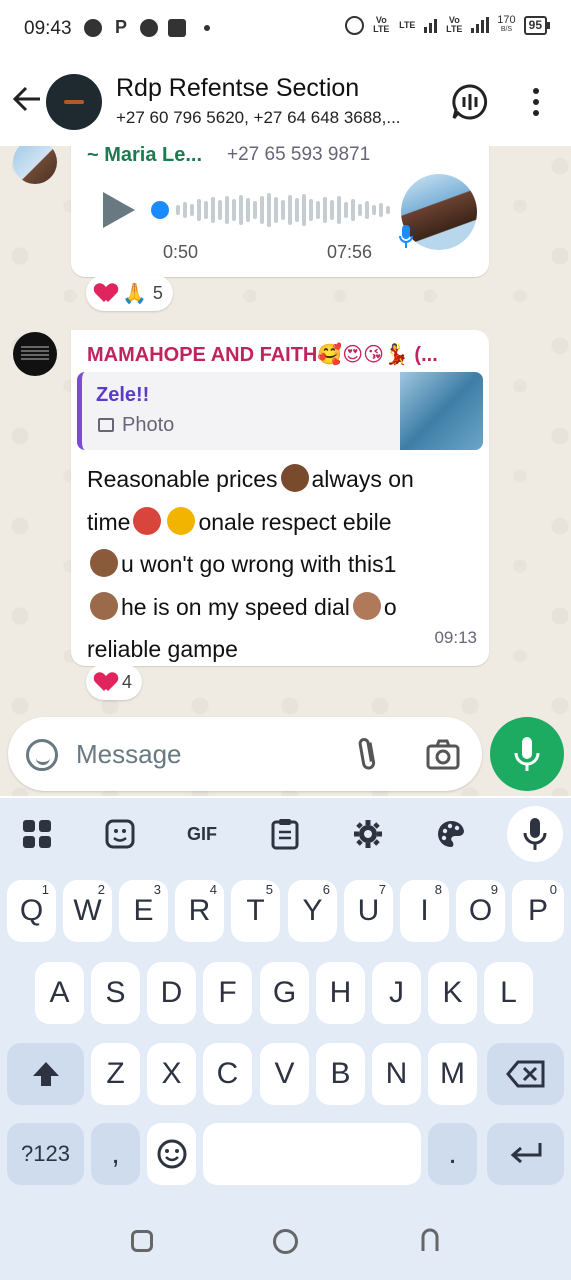 Image resolution: width=571 pixels, height=1280 pixels. Describe the element at coordinates (537, 25) in the screenshot. I see `battery-indicator: 95` at that location.